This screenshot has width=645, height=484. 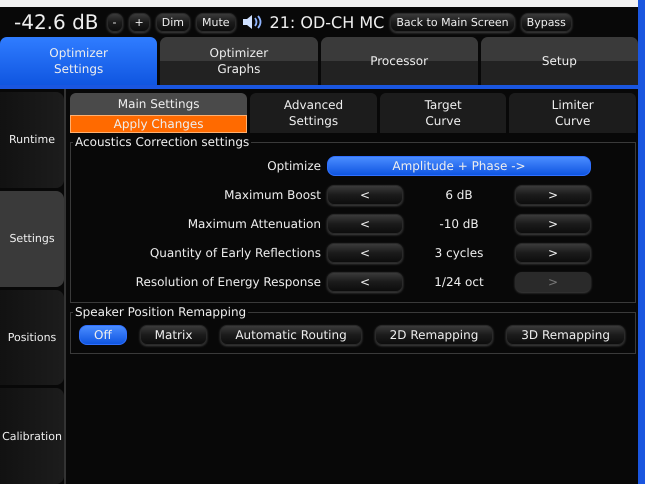 I want to click on setting-value: 3 cycles, so click(x=459, y=253).